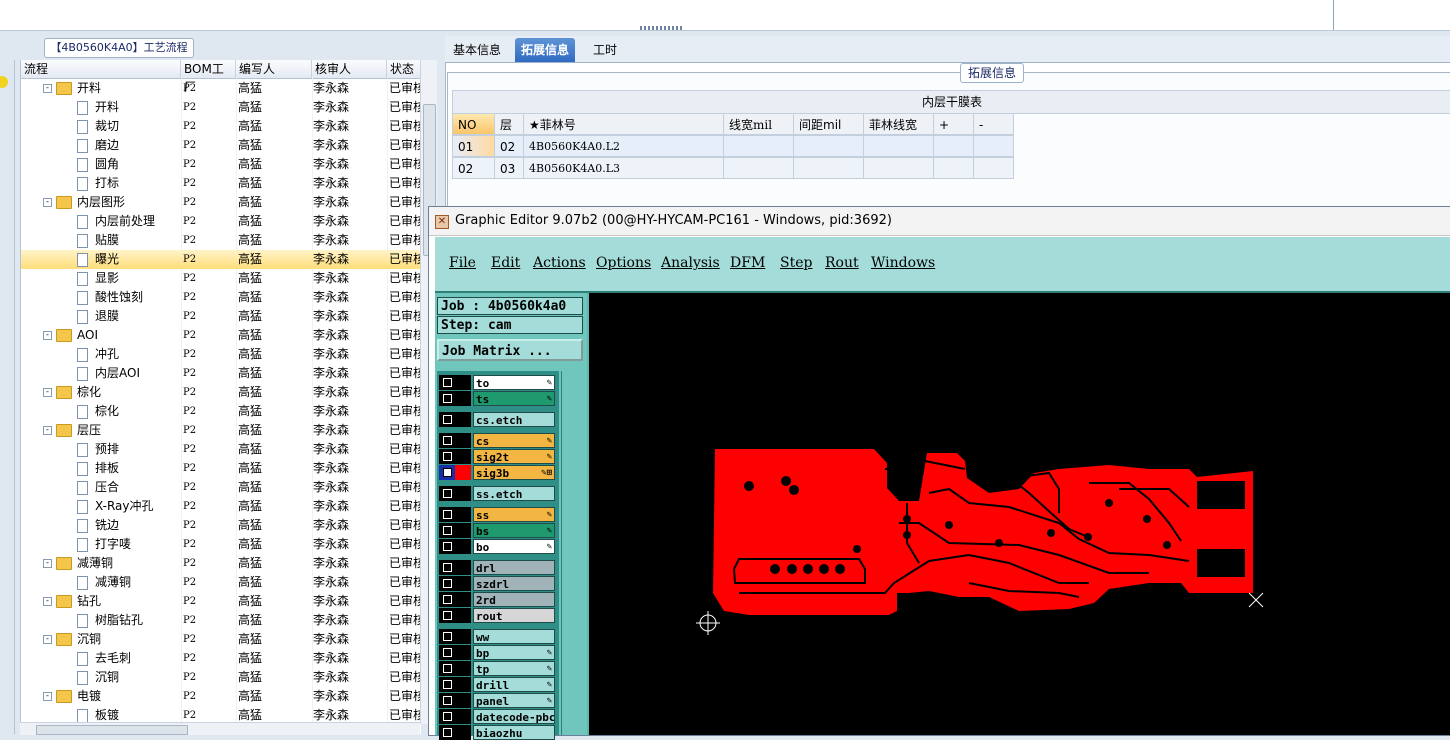 This screenshot has width=1450, height=740. Describe the element at coordinates (221, 183) in the screenshot. I see `tree-row: 打标 P2 高猛 李永森 已审核` at that location.